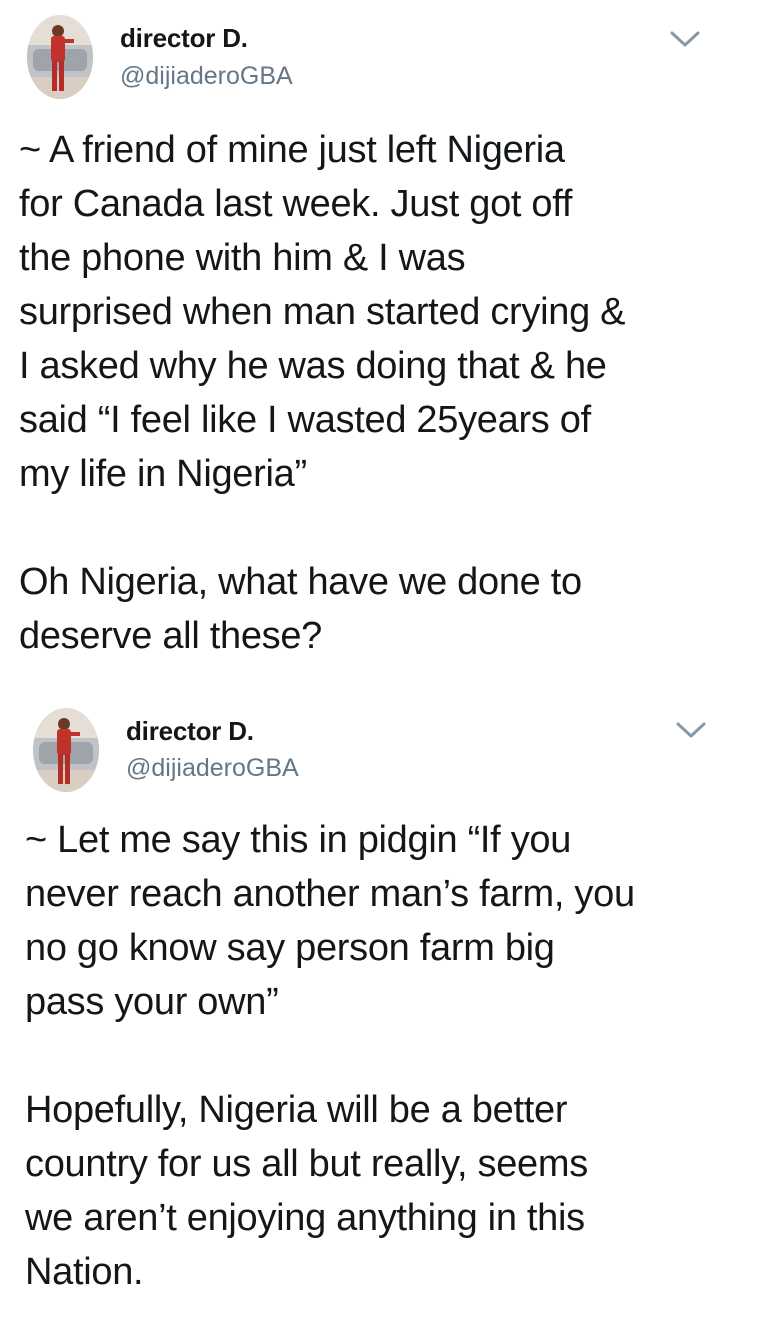 Image resolution: width=760 pixels, height=1318 pixels. What do you see at coordinates (322, 312) in the screenshot?
I see `tweet-text-line: surprised when man started crying &` at bounding box center [322, 312].